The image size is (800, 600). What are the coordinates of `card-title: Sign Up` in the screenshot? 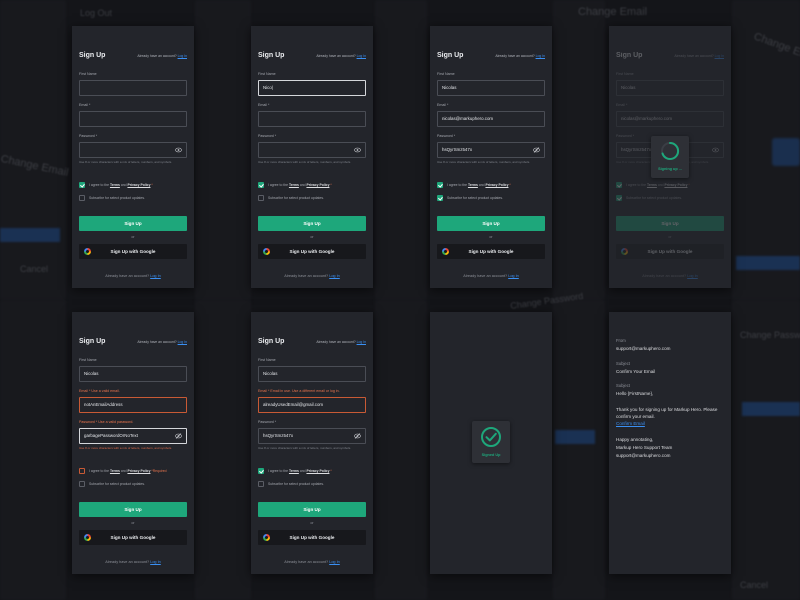 It's located at (450, 55).